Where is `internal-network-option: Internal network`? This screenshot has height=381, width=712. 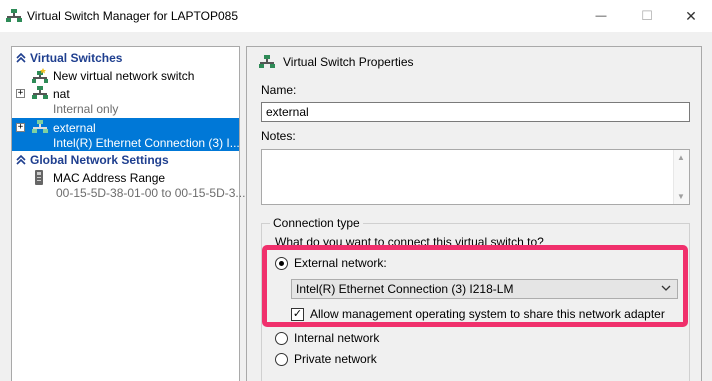 internal-network-option: Internal network is located at coordinates (327, 338).